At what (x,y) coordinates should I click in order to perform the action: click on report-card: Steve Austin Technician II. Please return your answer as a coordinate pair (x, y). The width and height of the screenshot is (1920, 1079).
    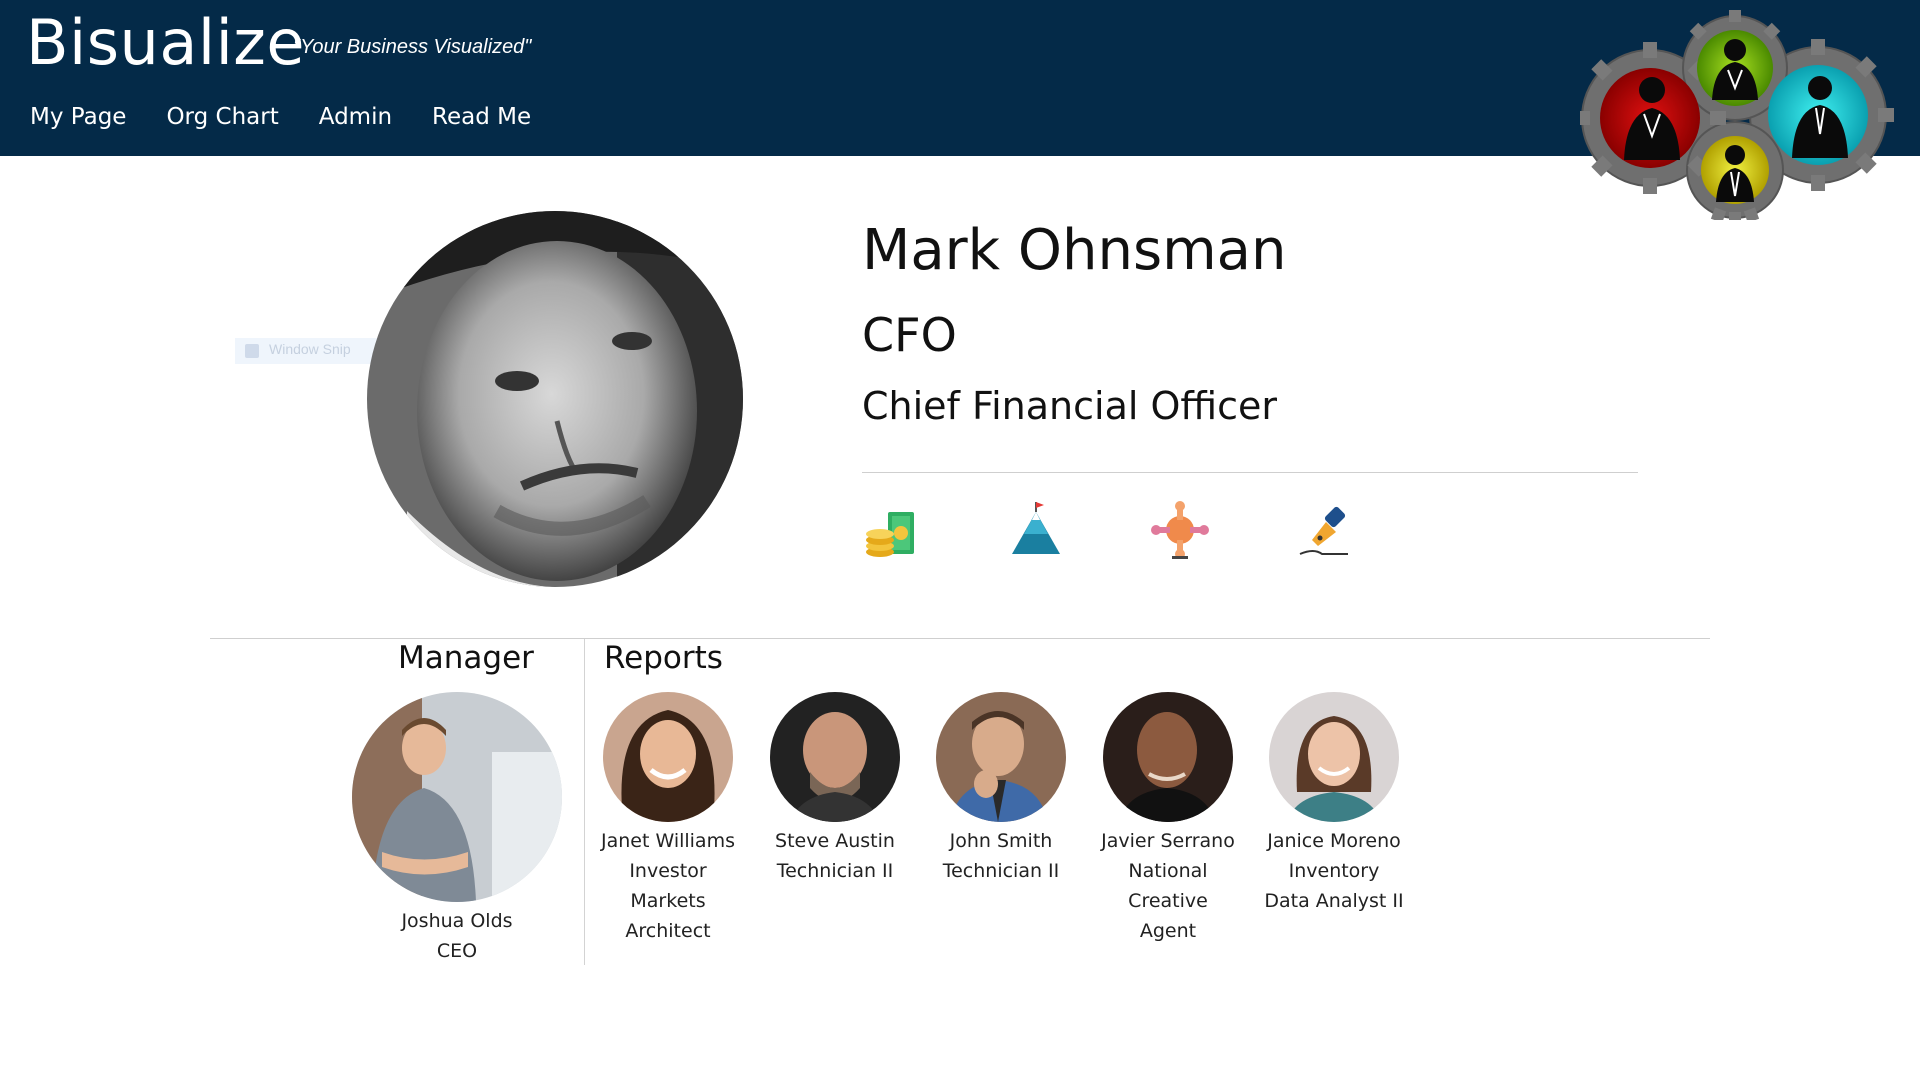
    Looking at the image, I should click on (835, 789).